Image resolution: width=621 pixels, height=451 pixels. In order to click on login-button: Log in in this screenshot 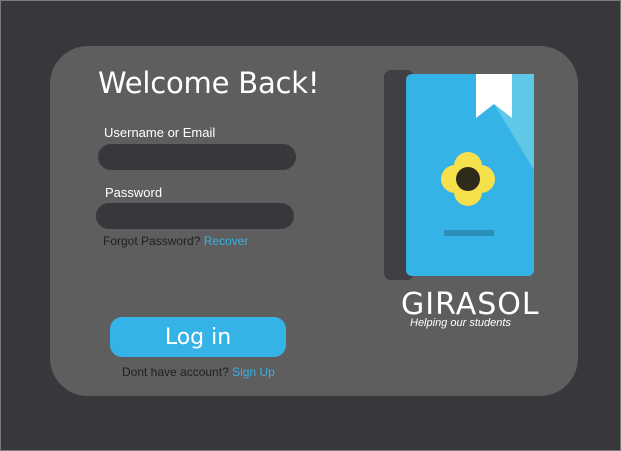, I will do `click(198, 337)`.